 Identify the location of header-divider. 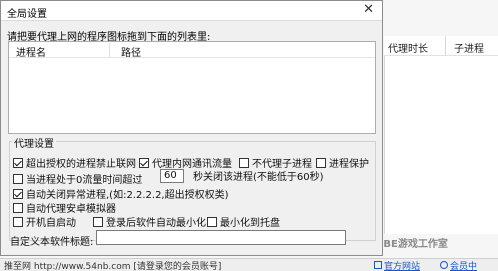
(109, 50).